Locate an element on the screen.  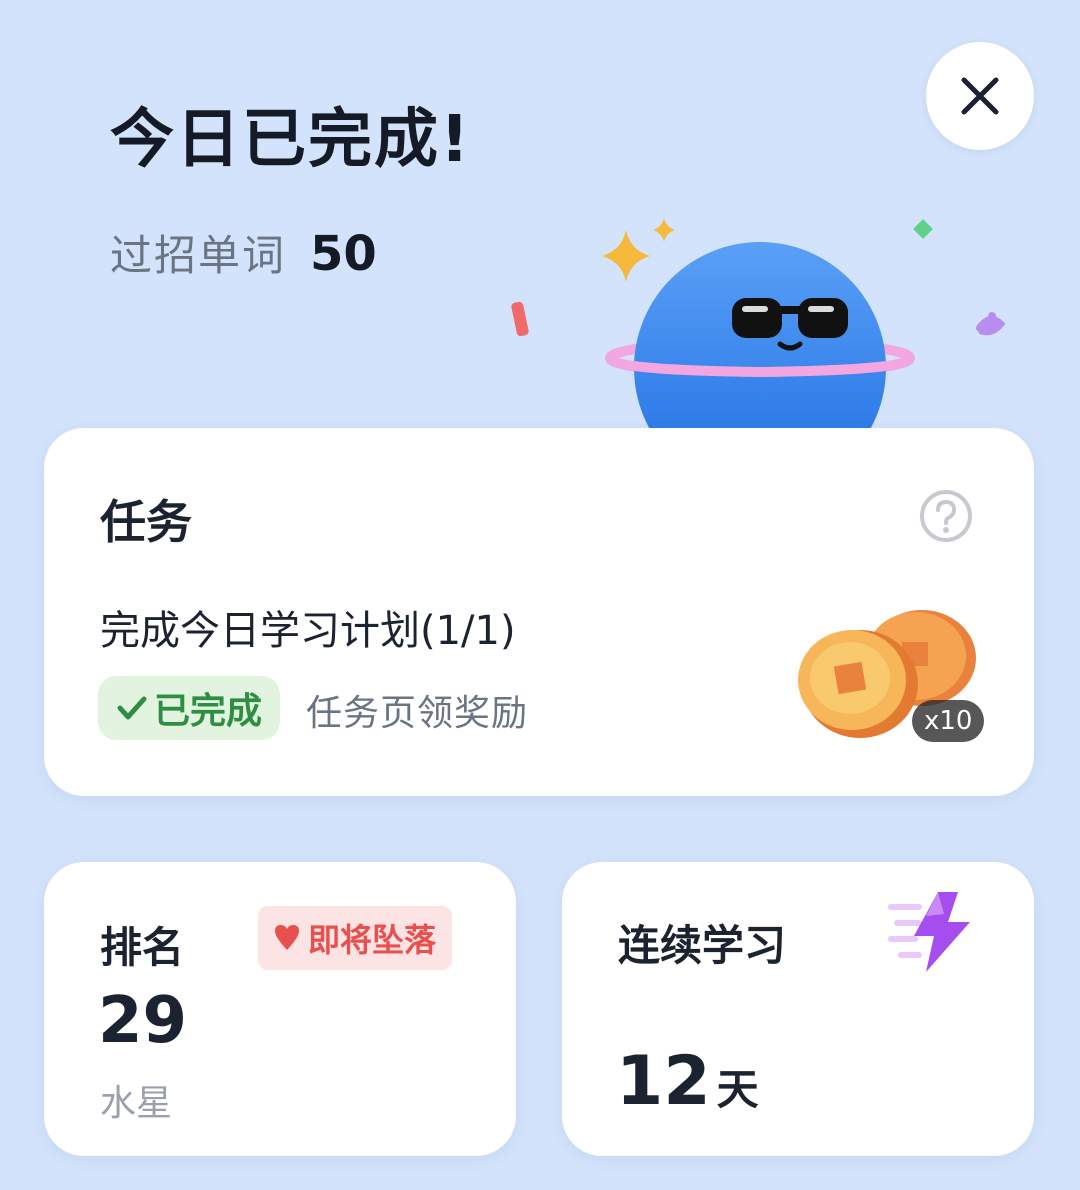
rank-value: 29 is located at coordinates (143, 1021).